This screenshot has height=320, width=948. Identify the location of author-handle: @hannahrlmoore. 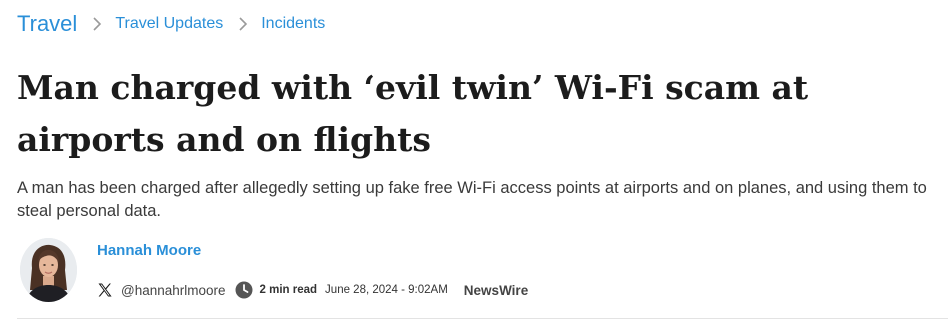
(173, 290).